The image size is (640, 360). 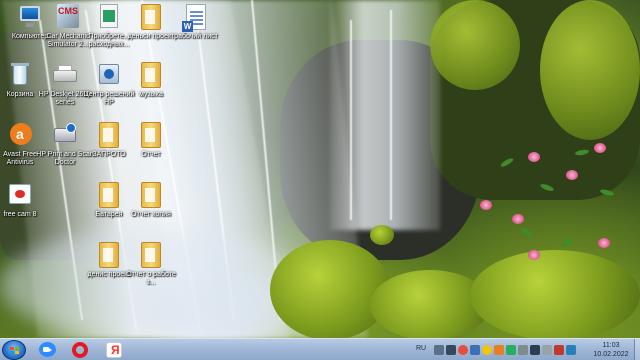 I want to click on start-button, so click(x=14, y=350).